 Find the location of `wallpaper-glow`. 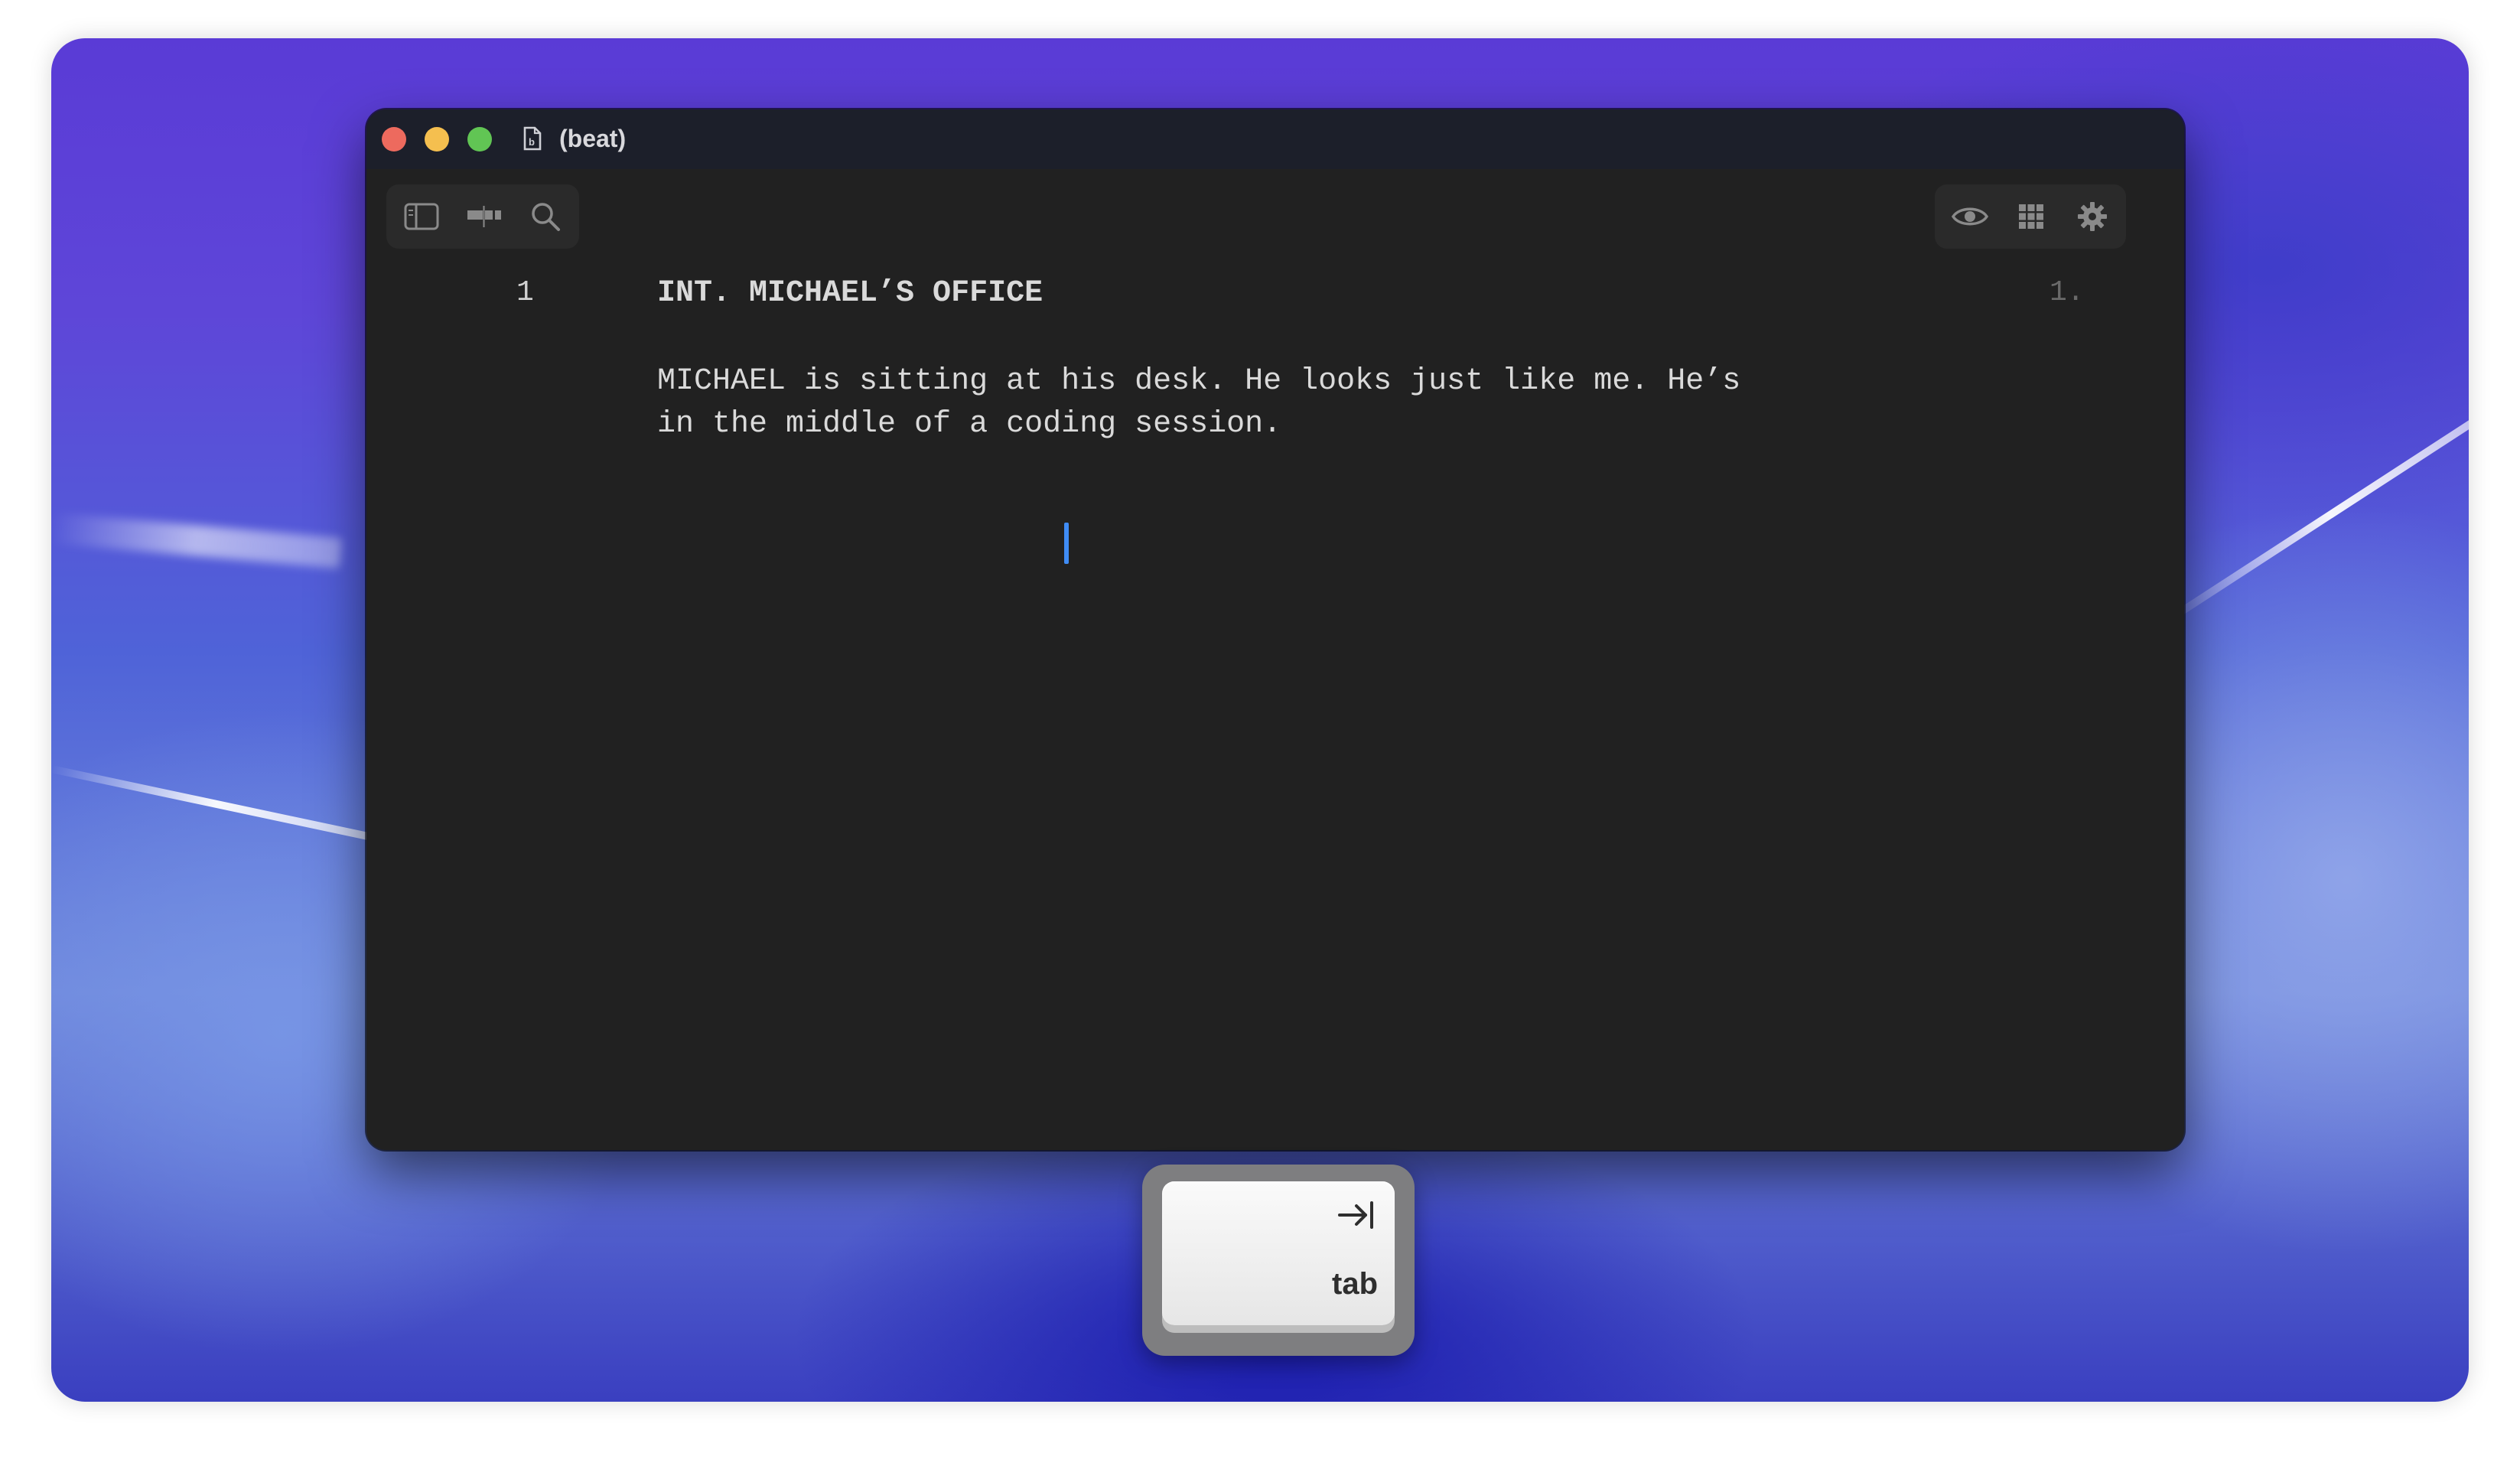

wallpaper-glow is located at coordinates (197, 541).